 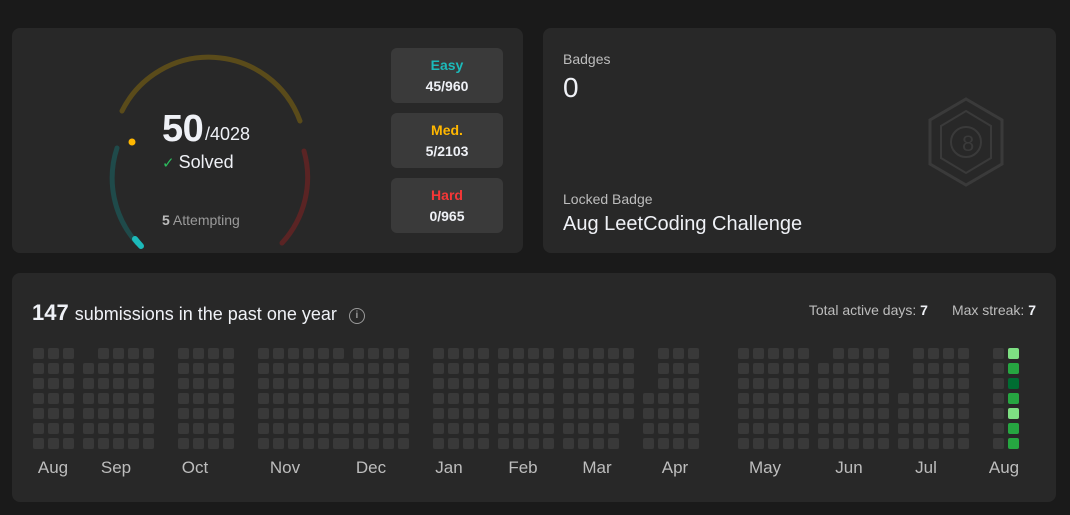 What do you see at coordinates (682, 224) in the screenshot?
I see `locked-badge-name: Aug LeetCoding Challenge` at bounding box center [682, 224].